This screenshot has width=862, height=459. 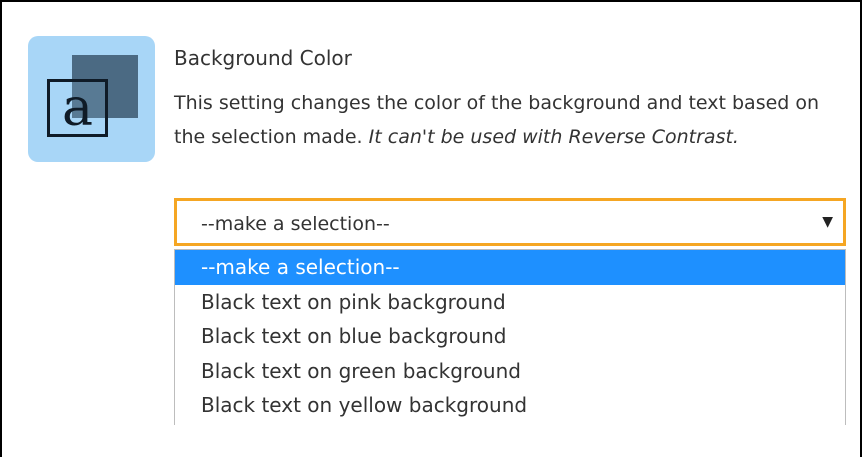 I want to click on background-color-select: --make a selection-- ▼, so click(x=510, y=222).